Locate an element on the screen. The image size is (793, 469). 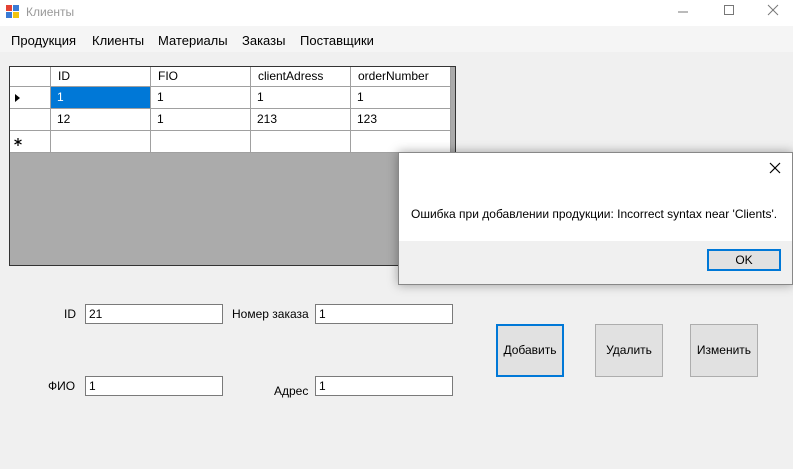
id-label: ID is located at coordinates (70, 314).